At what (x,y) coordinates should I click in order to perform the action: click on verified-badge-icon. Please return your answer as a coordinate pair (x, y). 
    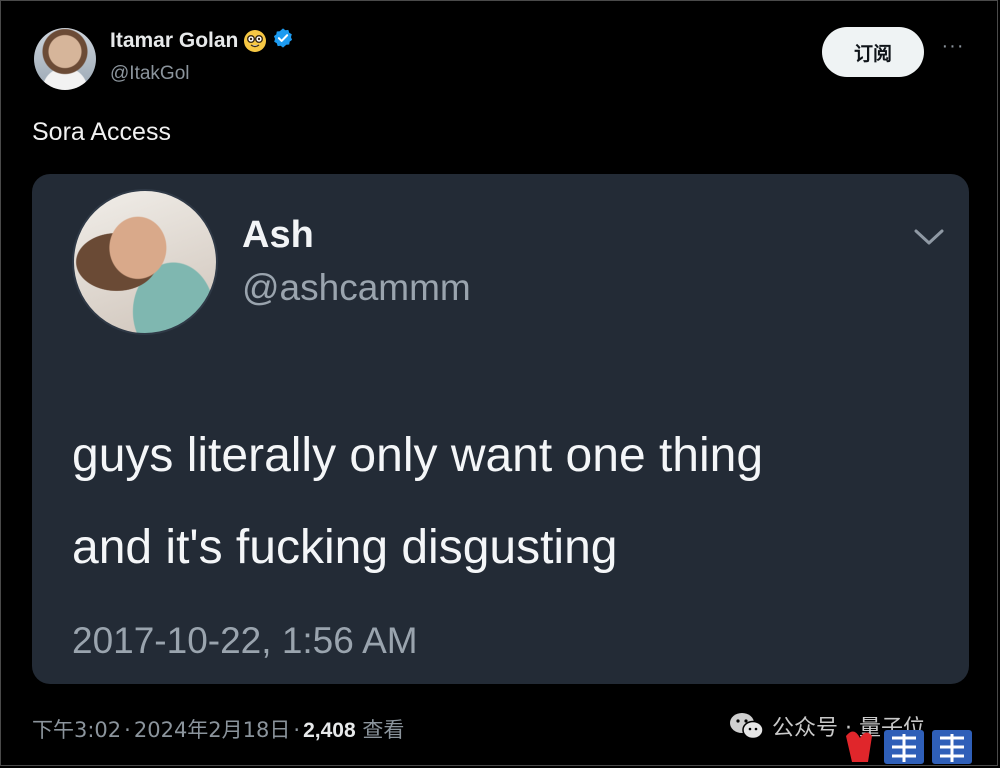
    Looking at the image, I should click on (283, 40).